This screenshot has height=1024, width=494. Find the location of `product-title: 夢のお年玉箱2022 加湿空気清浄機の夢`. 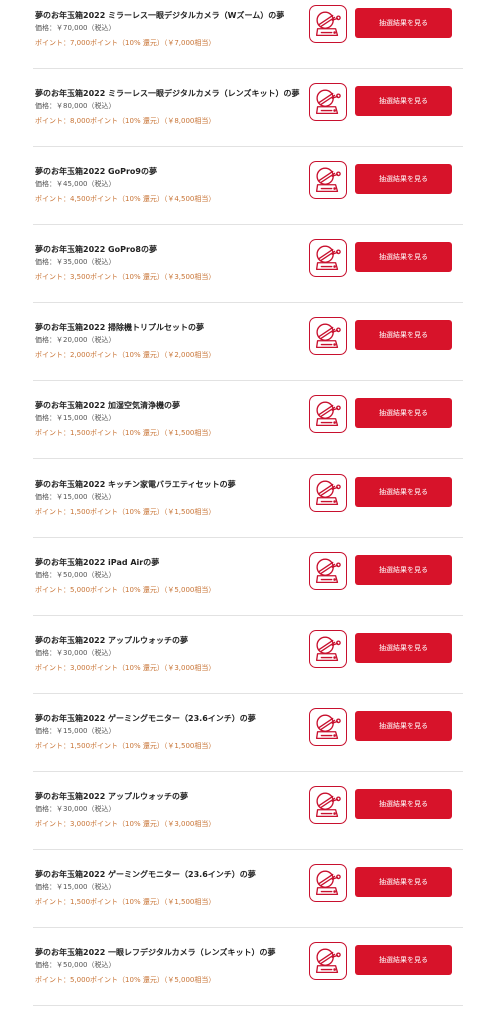

product-title: 夢のお年玉箱2022 加湿空気清浄機の夢 is located at coordinates (108, 405).